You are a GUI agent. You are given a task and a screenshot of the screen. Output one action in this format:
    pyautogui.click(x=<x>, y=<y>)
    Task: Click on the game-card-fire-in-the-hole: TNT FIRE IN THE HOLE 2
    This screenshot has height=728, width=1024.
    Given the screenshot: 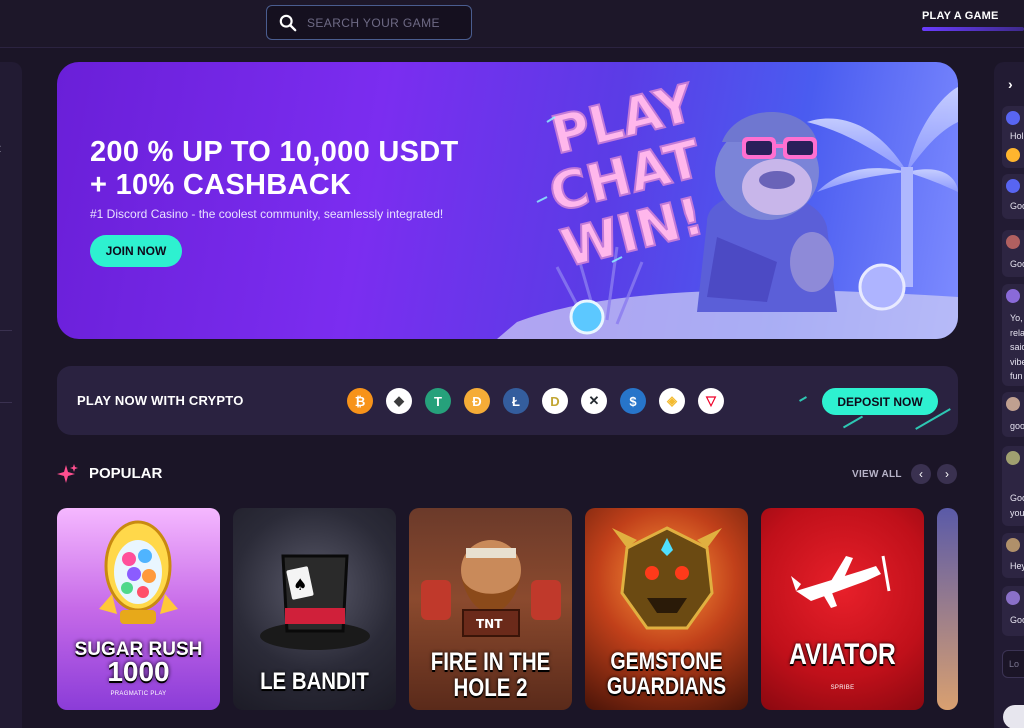 What is the action you would take?
    pyautogui.click(x=490, y=609)
    